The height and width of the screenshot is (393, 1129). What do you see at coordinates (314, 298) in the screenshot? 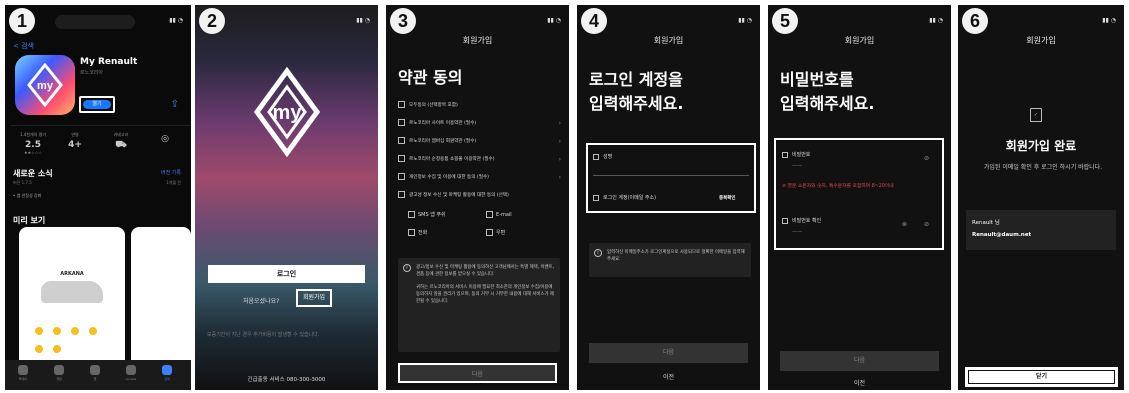
I see `signup-button: 회원가입` at bounding box center [314, 298].